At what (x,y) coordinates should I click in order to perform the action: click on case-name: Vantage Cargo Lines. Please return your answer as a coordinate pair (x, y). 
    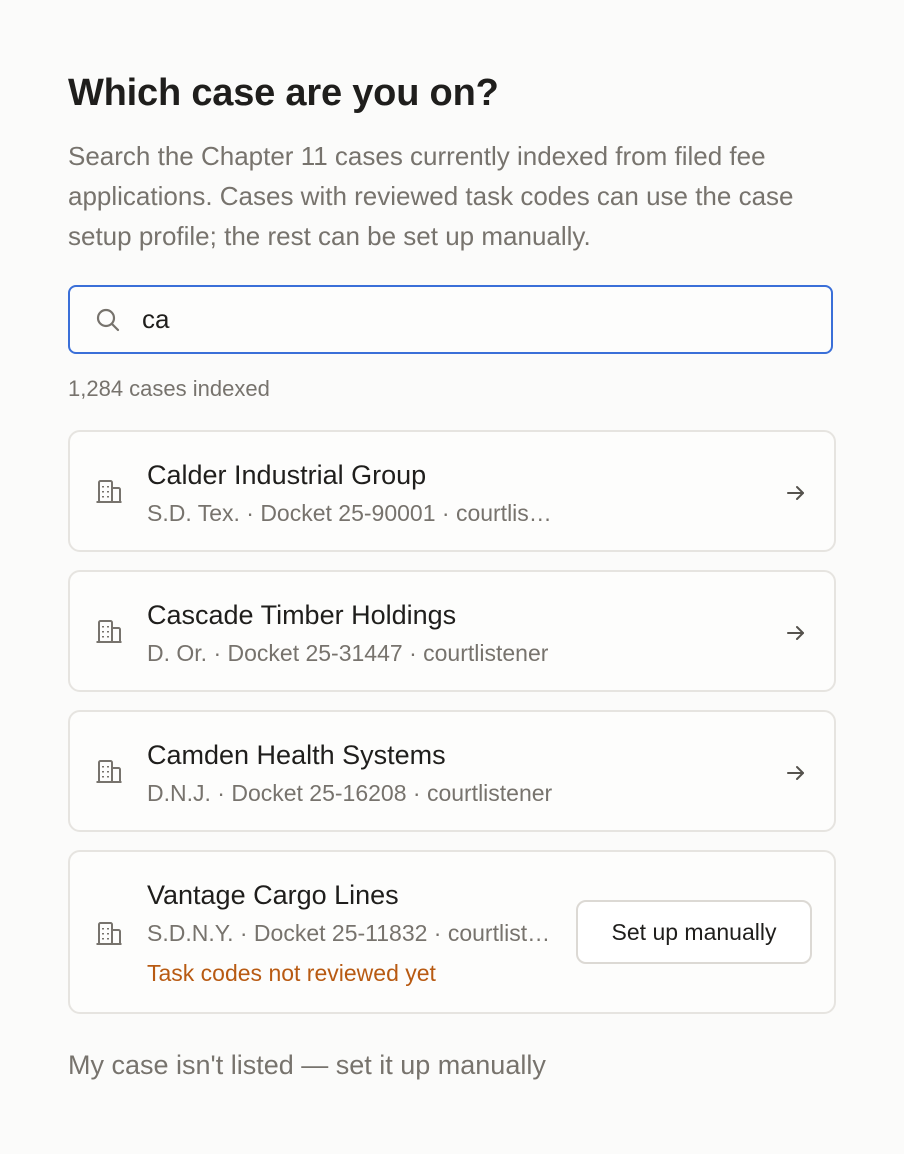
    Looking at the image, I should click on (273, 895).